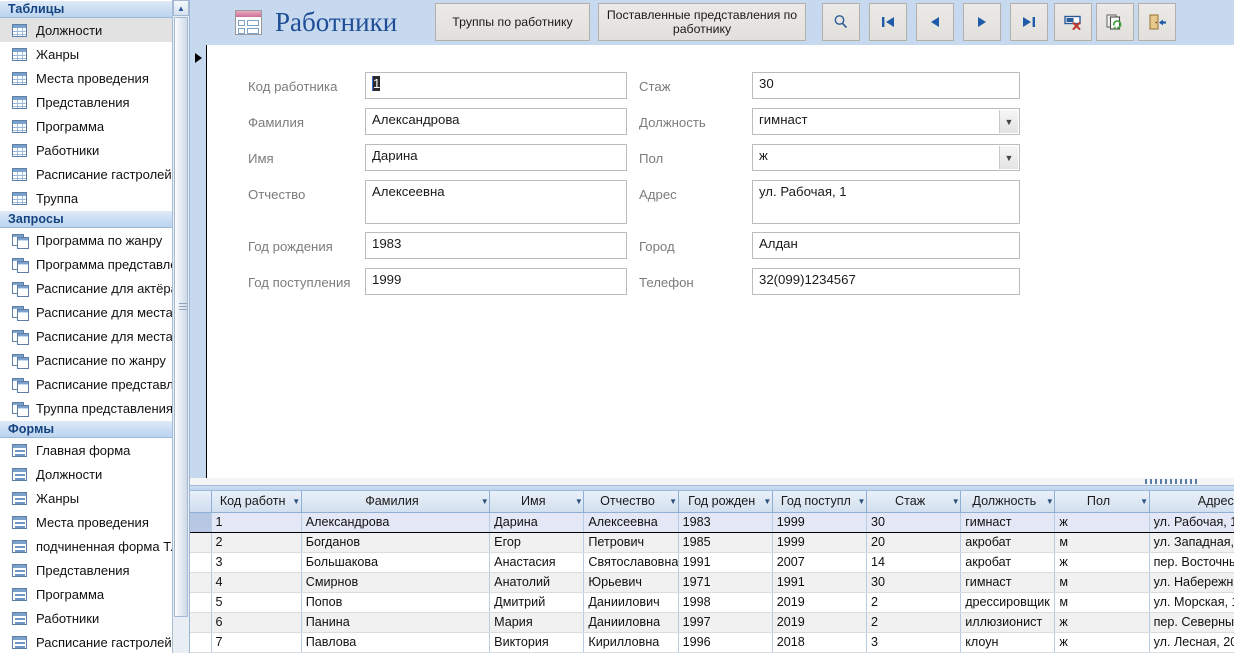 The width and height of the screenshot is (1234, 653). Describe the element at coordinates (256, 542) in the screenshot. I see `cell-1-0: 2` at that location.